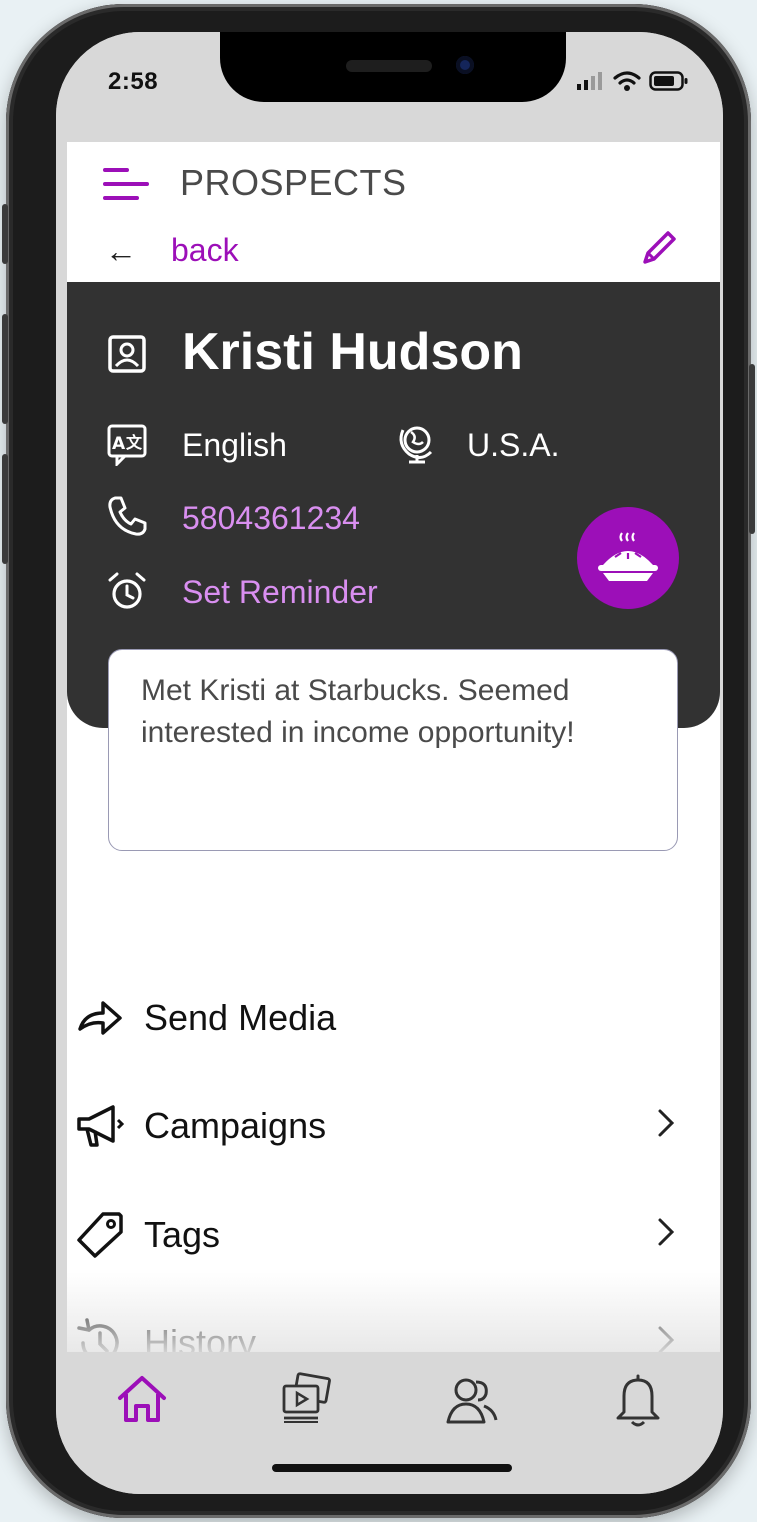 Image resolution: width=757 pixels, height=1522 pixels. What do you see at coordinates (5, 369) in the screenshot?
I see `volume-up-button` at bounding box center [5, 369].